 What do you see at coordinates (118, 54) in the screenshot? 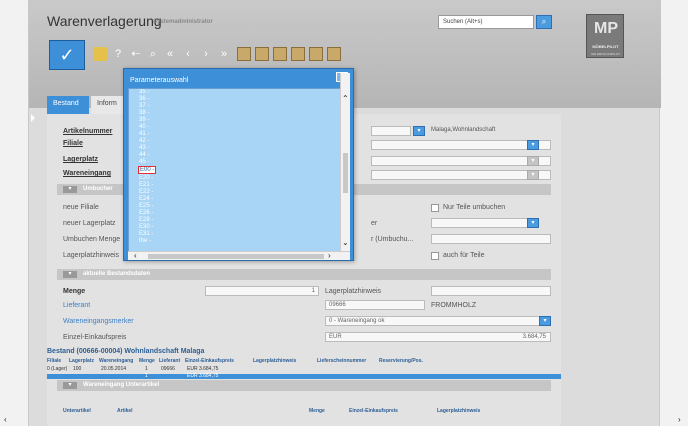
I see `help-icon: ?` at bounding box center [118, 54].